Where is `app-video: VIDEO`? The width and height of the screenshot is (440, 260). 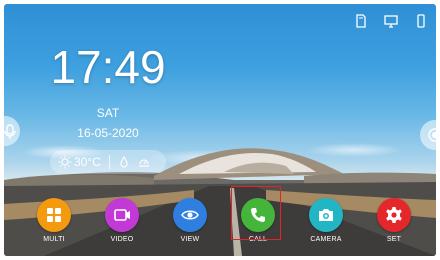
app-video: VIDEO is located at coordinates (122, 220).